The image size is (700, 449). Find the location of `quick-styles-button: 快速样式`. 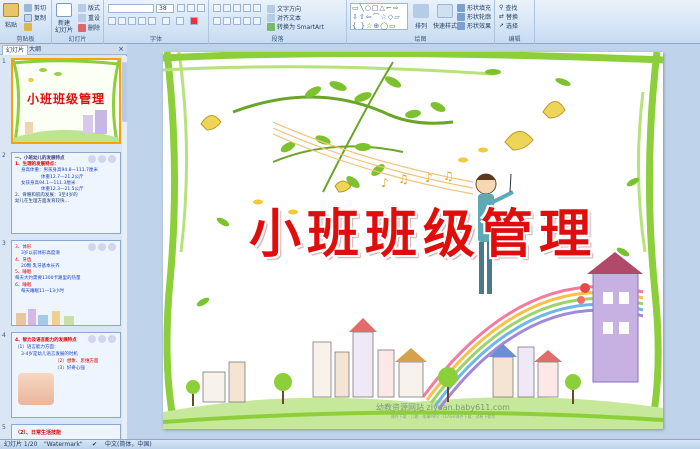

quick-styles-button: 快速样式 is located at coordinates (445, 17).